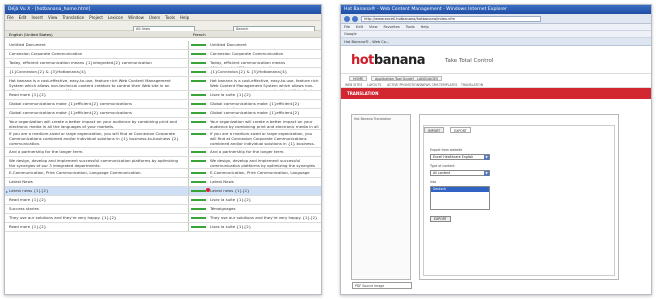 The image size is (656, 299). Describe the element at coordinates (374, 85) in the screenshot. I see `link-layouts: LAYOUTS` at that location.